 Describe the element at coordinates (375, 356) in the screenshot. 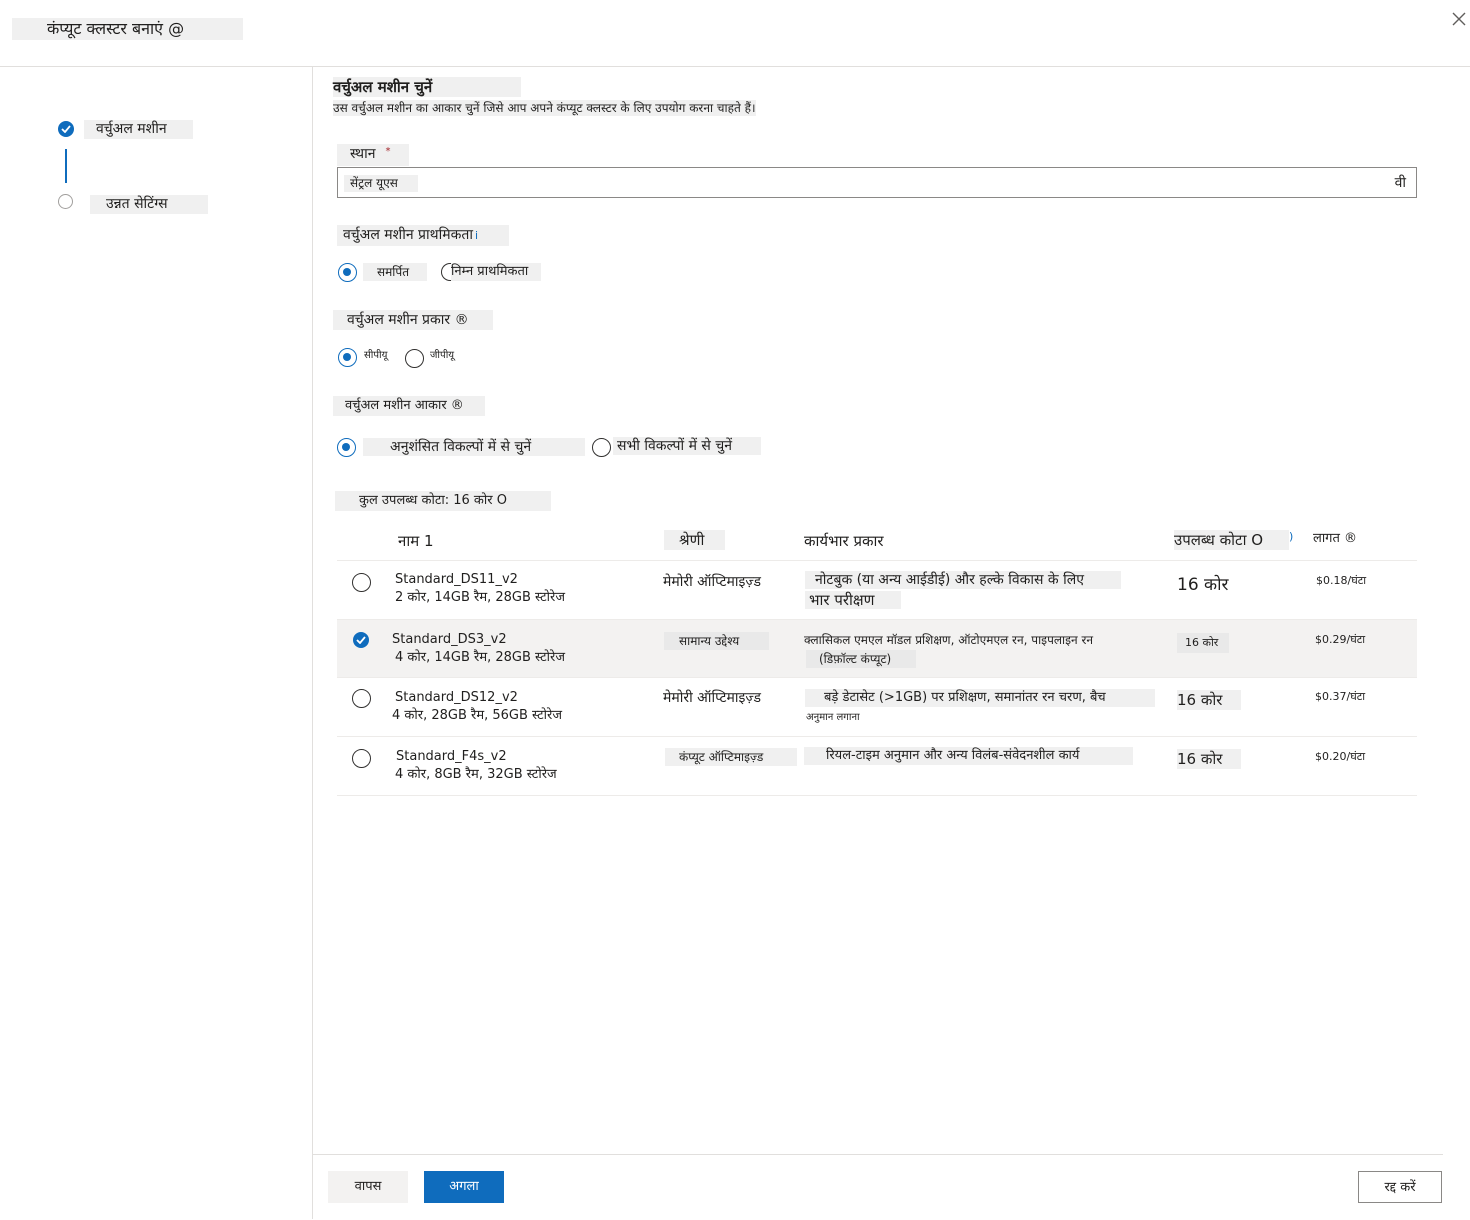

I see `vm-type-cpu-label: सीपीयू` at that location.